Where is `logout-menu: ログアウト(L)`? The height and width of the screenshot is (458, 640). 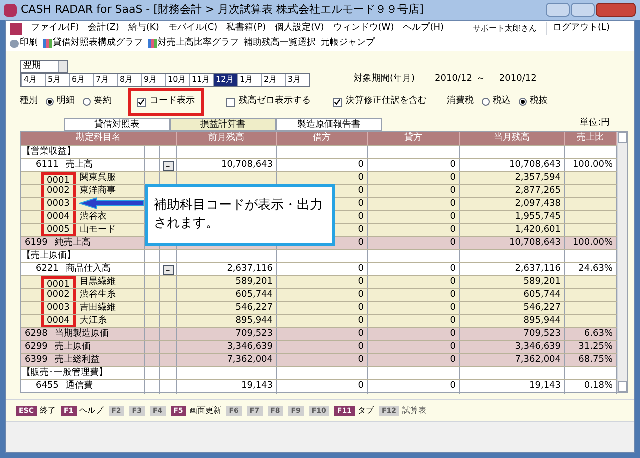
logout-menu: ログアウト(L) is located at coordinates (588, 29).